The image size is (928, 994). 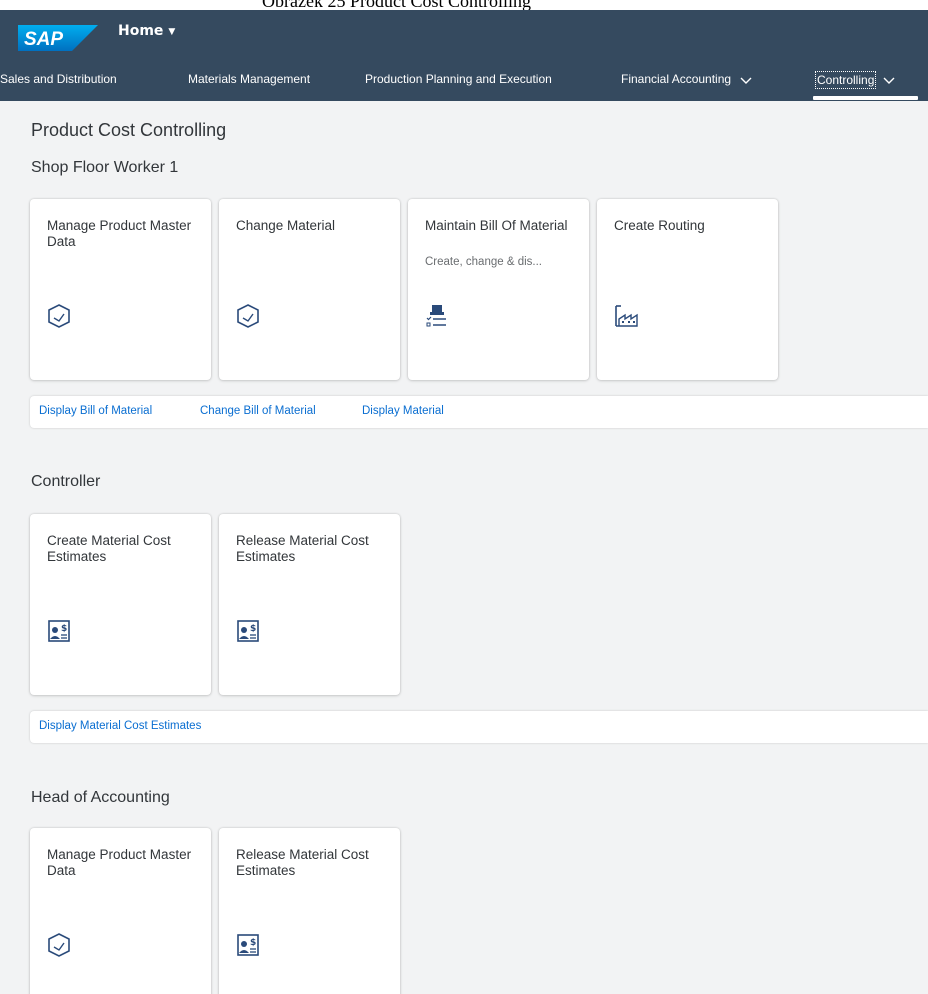 I want to click on group-title-head-of-accounting: Head of Accounting, so click(x=100, y=797).